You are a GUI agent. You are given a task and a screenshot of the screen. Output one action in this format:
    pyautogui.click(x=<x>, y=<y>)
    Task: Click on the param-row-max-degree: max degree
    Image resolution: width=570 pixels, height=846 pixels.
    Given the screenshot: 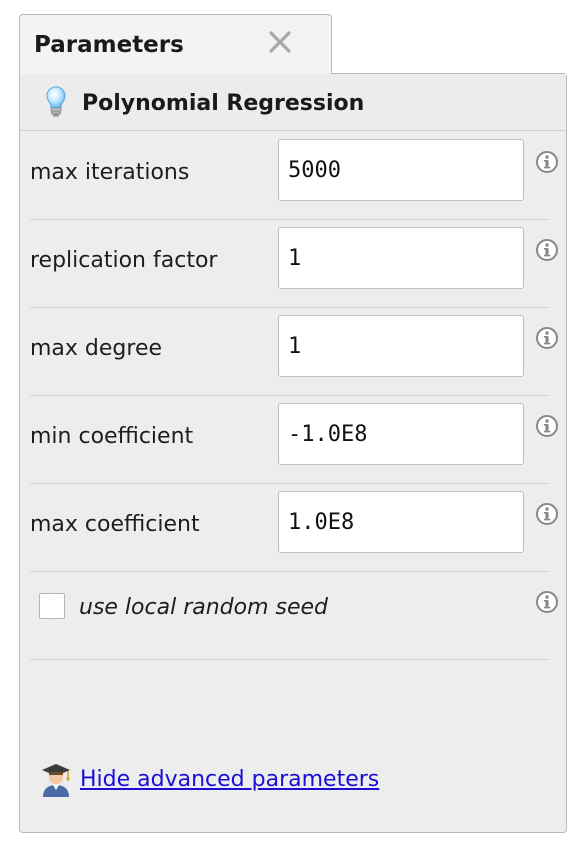 What is the action you would take?
    pyautogui.click(x=294, y=351)
    